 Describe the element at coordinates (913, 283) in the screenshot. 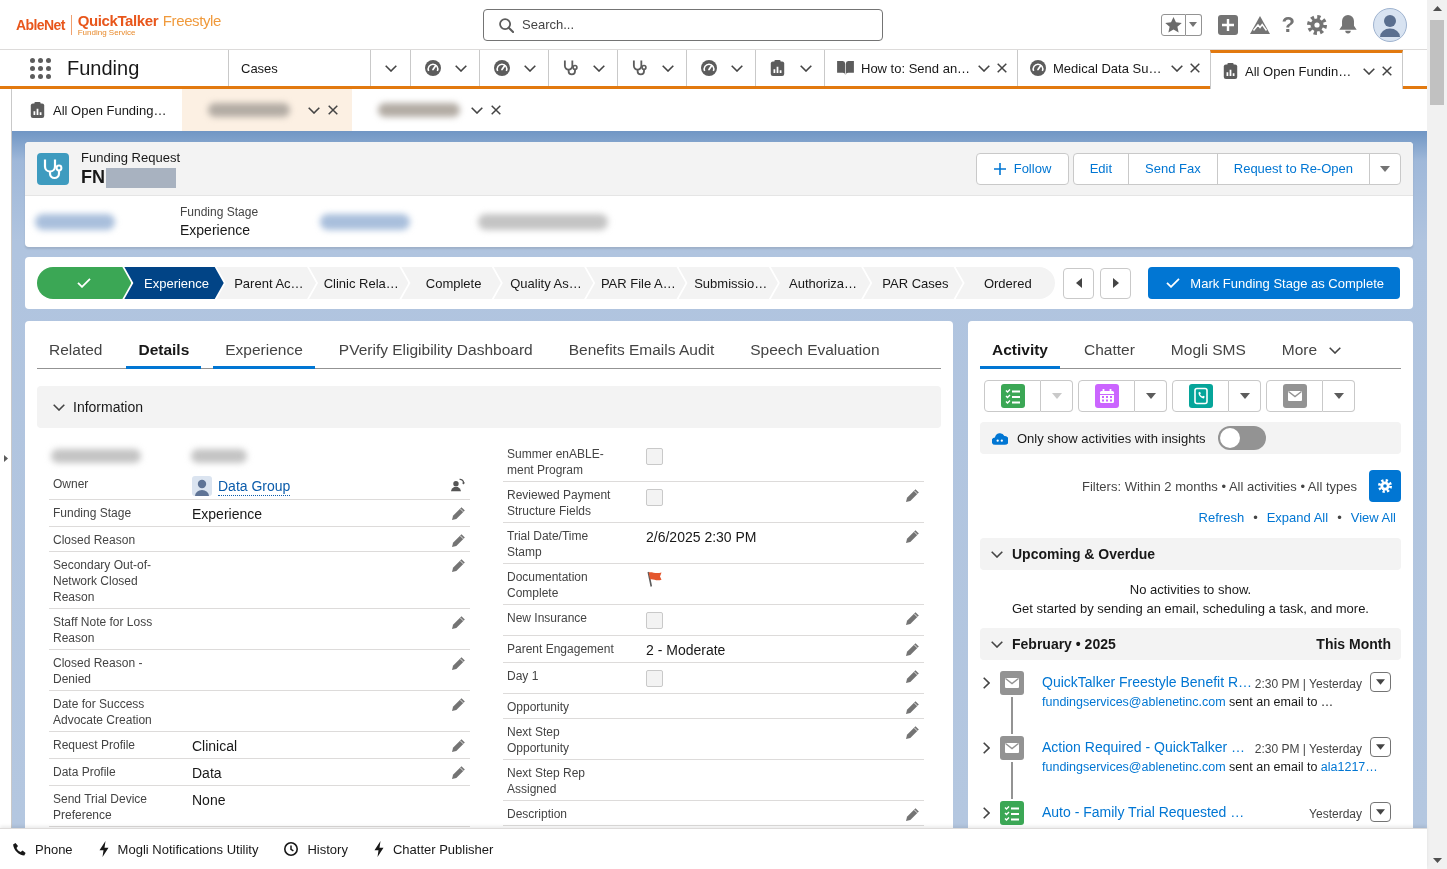

I see `path-stage: PAR Cases` at that location.